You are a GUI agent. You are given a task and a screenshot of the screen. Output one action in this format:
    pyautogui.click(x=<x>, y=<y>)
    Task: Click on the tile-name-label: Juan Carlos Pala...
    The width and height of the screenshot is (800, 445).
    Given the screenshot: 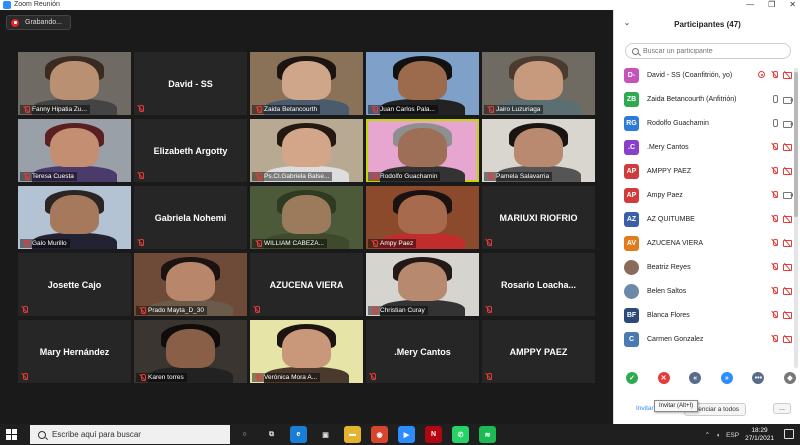 What is the action you would take?
    pyautogui.click(x=403, y=109)
    